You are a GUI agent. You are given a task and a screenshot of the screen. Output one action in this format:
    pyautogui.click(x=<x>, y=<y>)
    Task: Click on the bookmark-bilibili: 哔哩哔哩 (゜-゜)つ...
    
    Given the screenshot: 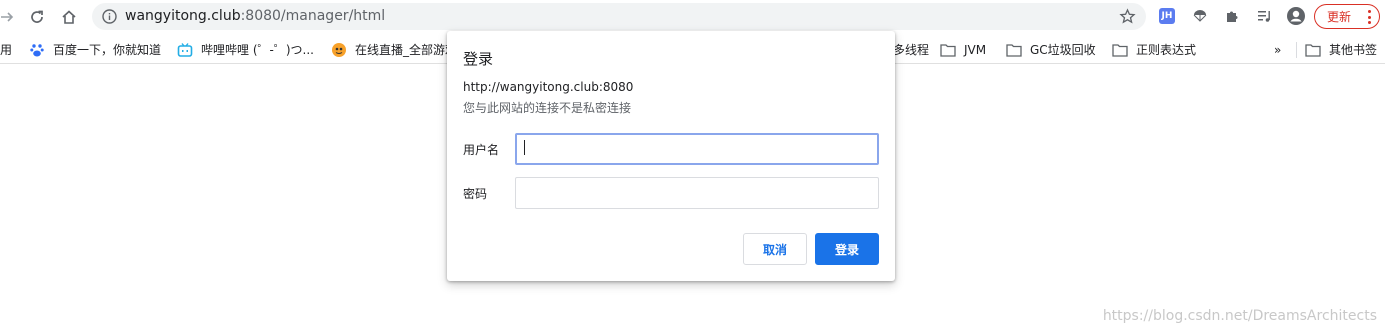 What is the action you would take?
    pyautogui.click(x=245, y=49)
    